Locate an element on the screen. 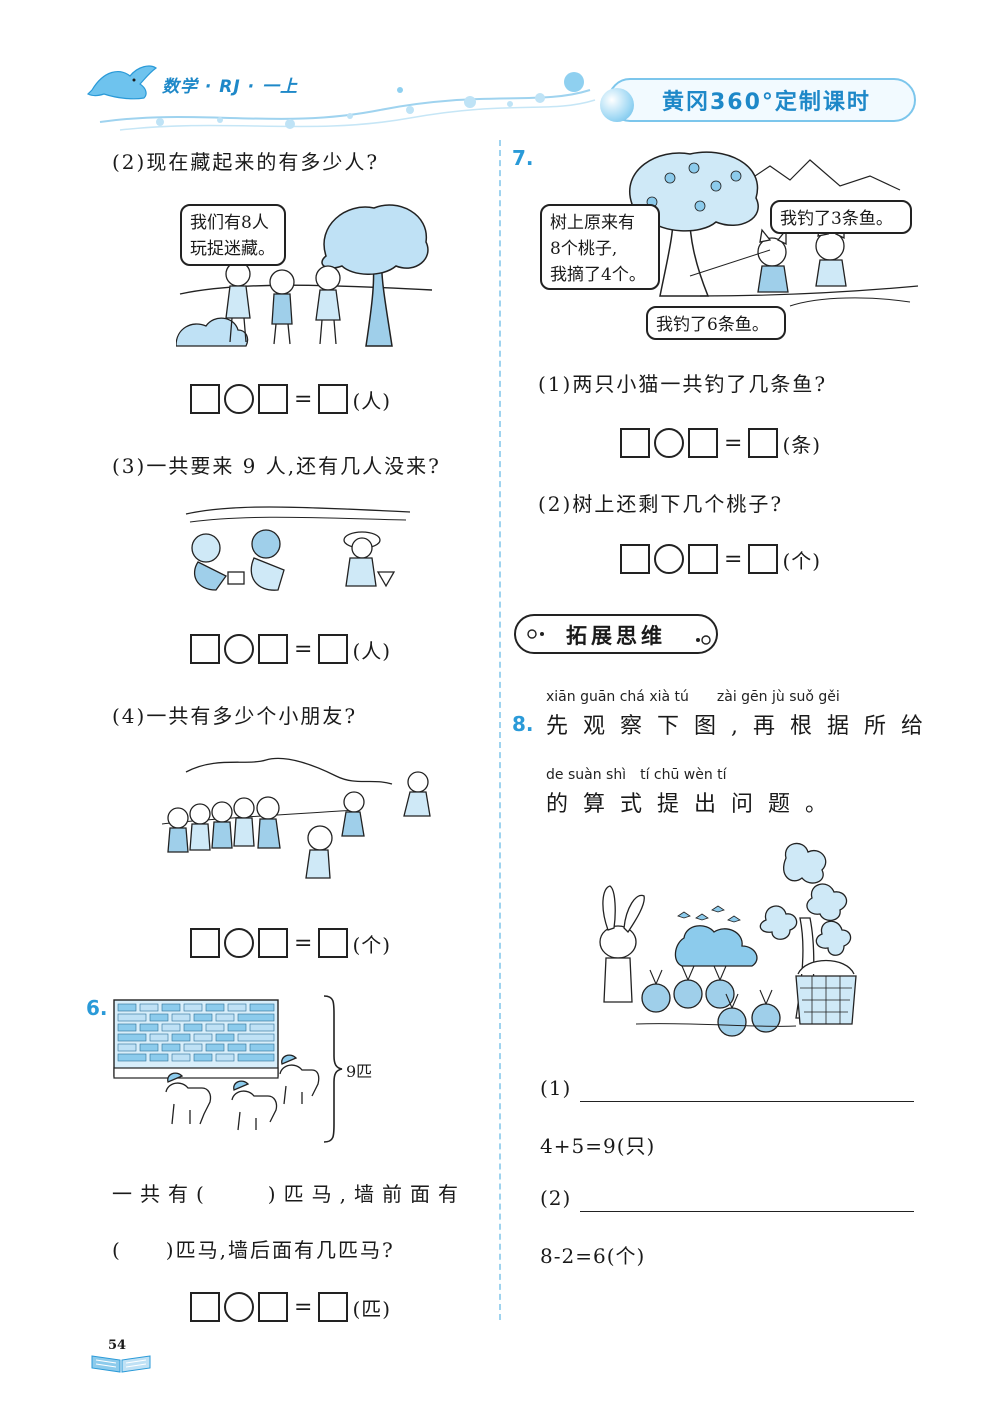  speech-bubble-peaches: 树上原来有 8个桃子, 我摘了4个。 is located at coordinates (600, 247).